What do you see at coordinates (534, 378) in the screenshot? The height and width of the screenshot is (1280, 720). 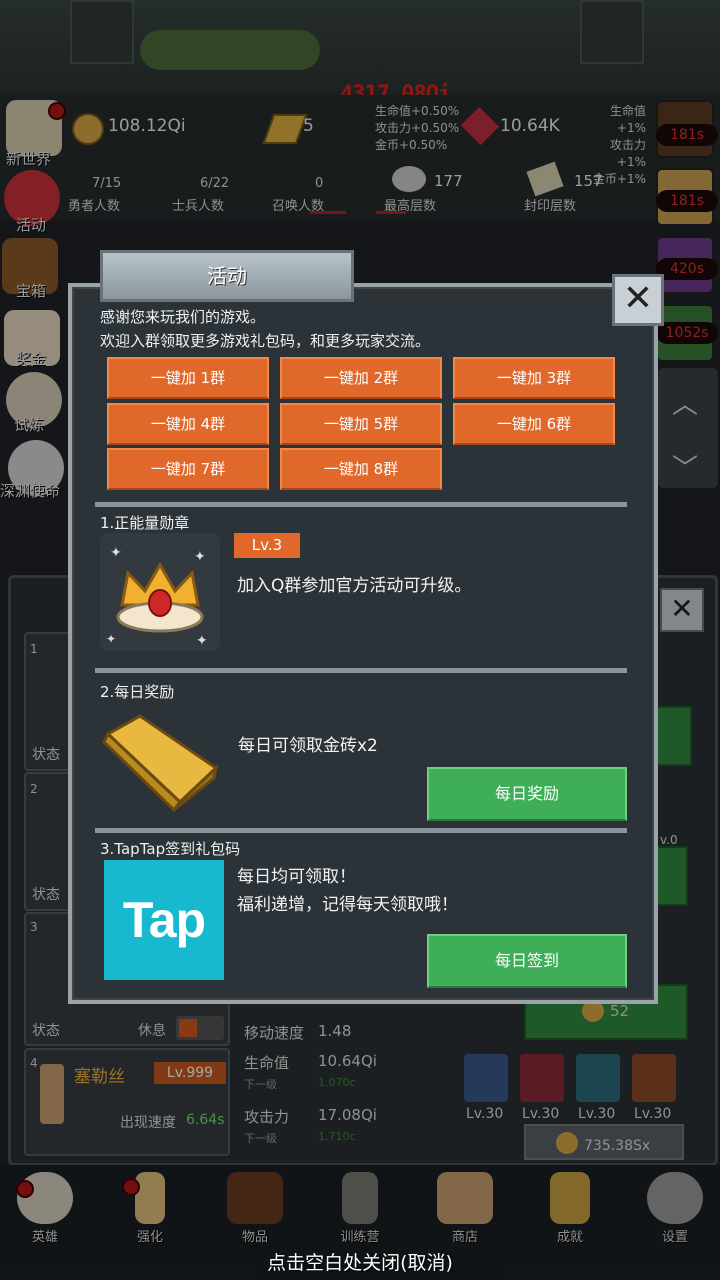 I see `join-group-3-button: 一键加 3群` at bounding box center [534, 378].